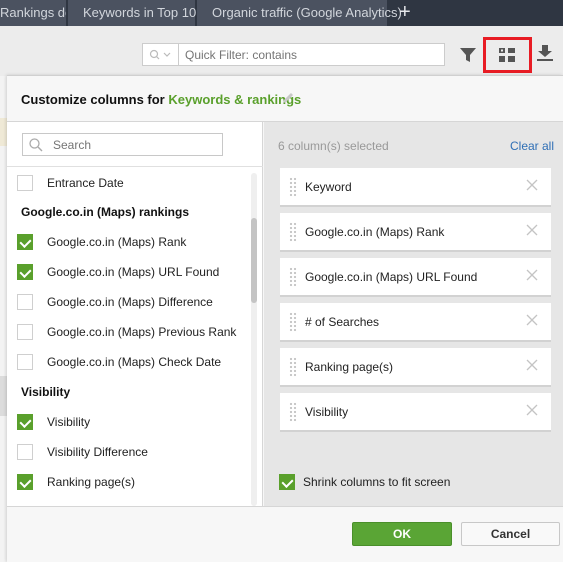 This screenshot has height=562, width=563. Describe the element at coordinates (375, 232) in the screenshot. I see `selected-column-label: Google.co.in (Maps) Rank` at that location.